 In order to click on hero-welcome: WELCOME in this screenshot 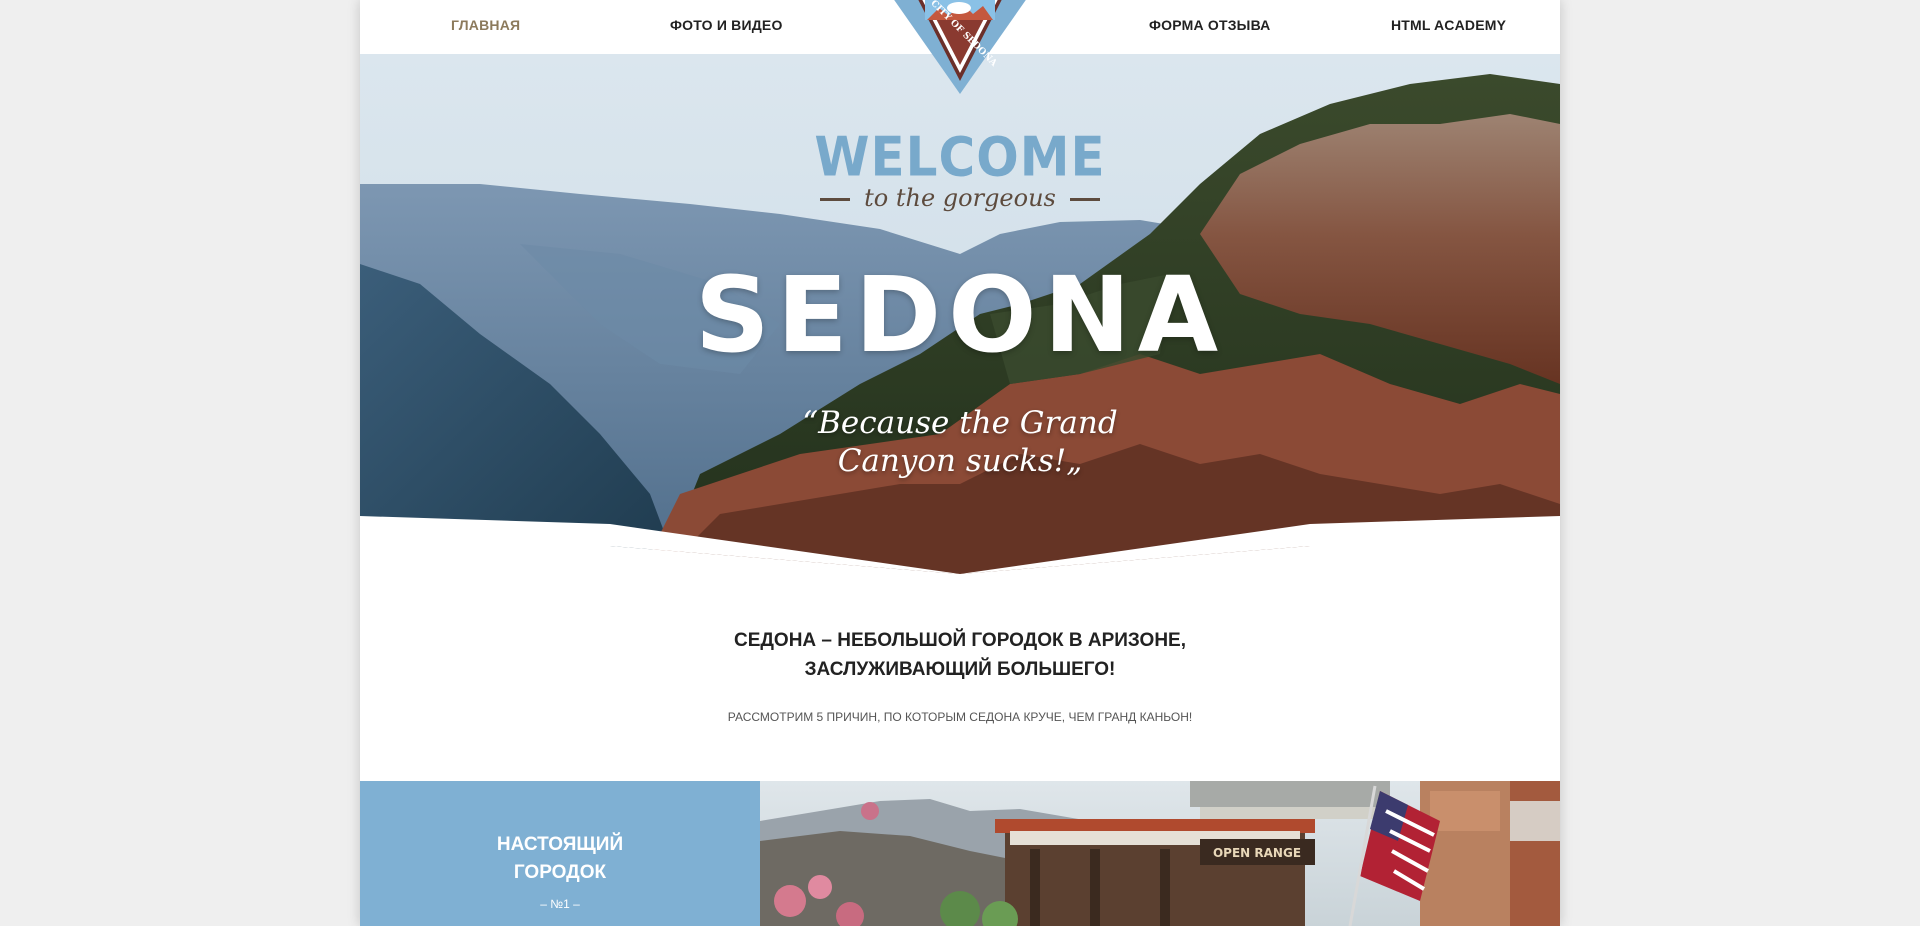, I will do `click(960, 157)`.